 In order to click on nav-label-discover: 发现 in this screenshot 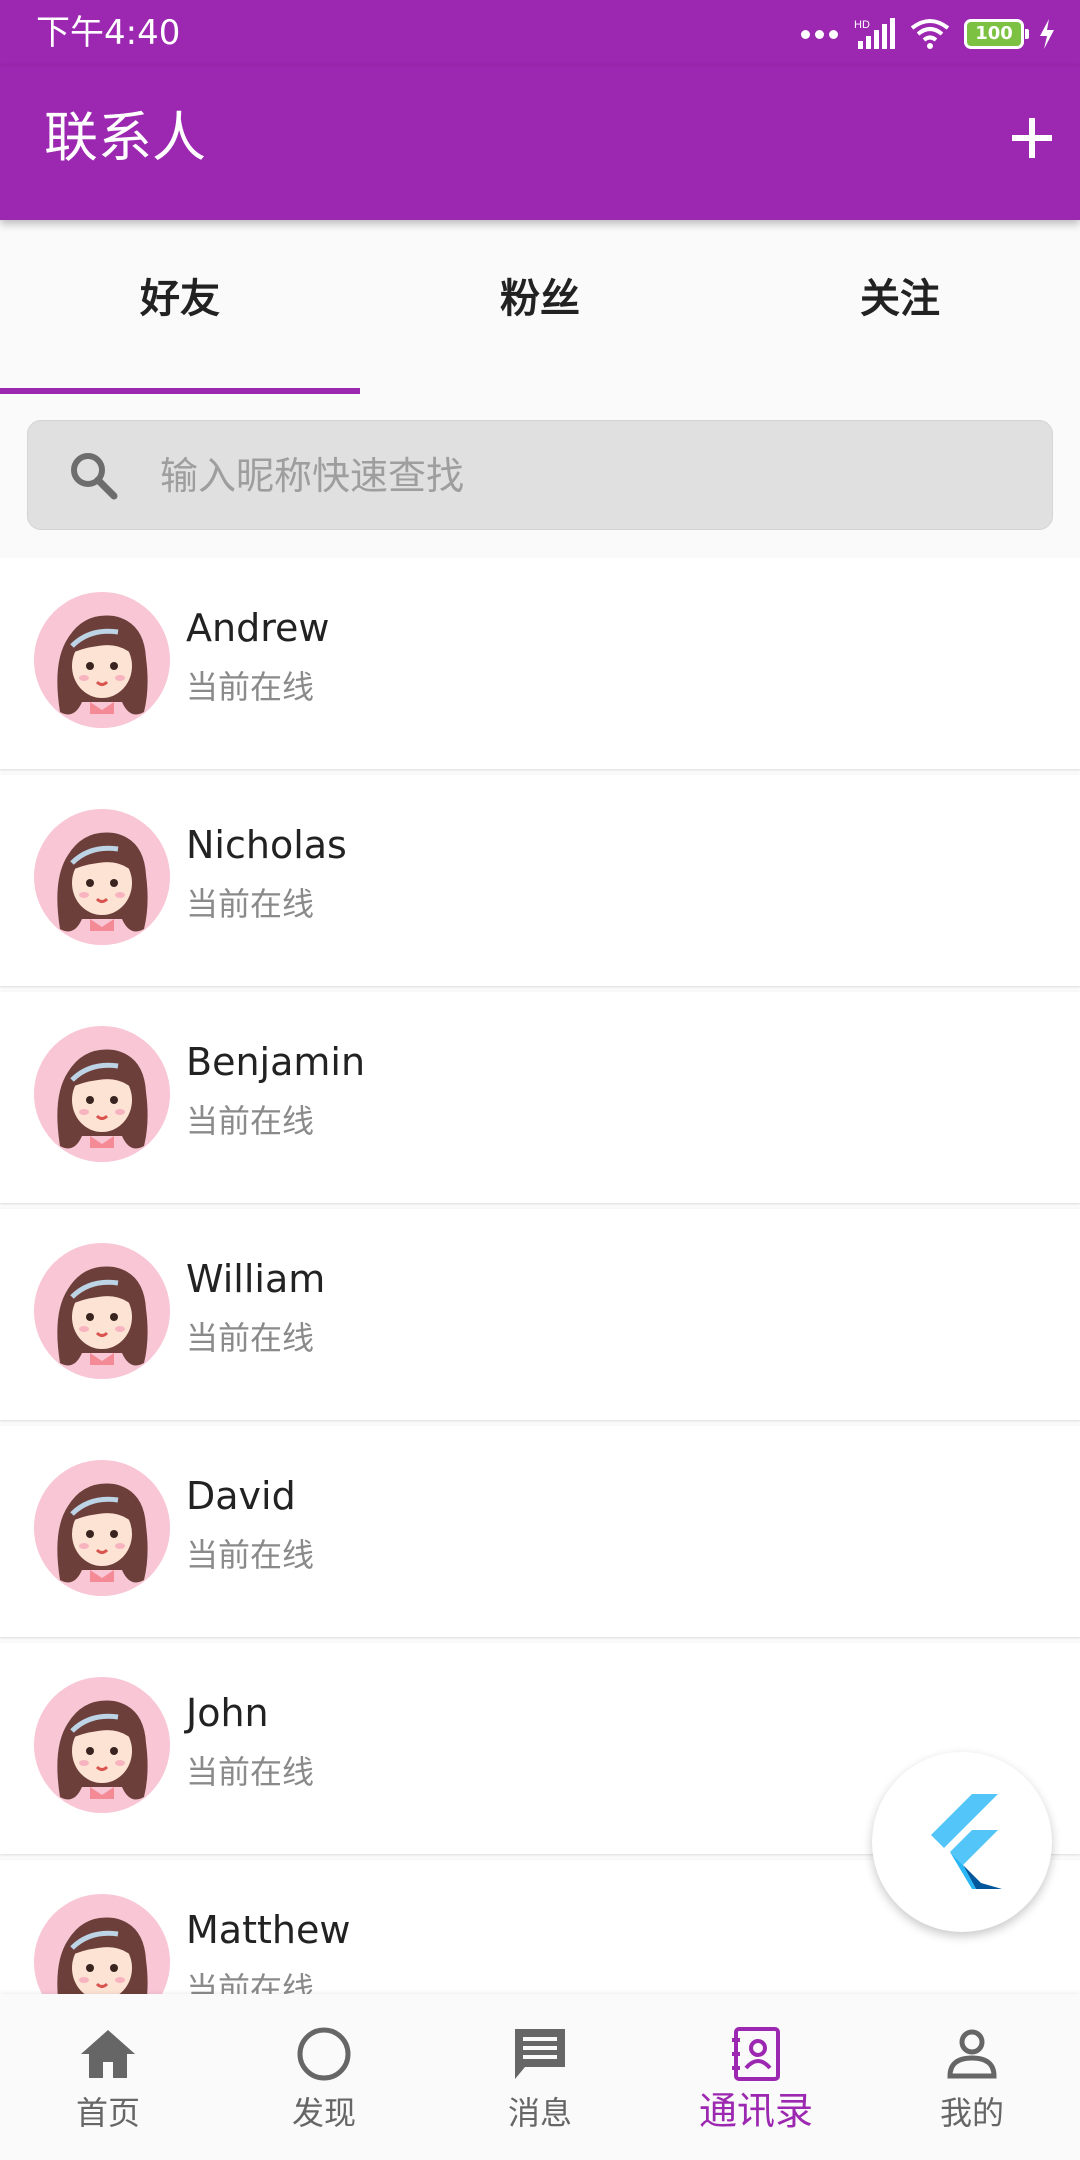, I will do `click(323, 2113)`.